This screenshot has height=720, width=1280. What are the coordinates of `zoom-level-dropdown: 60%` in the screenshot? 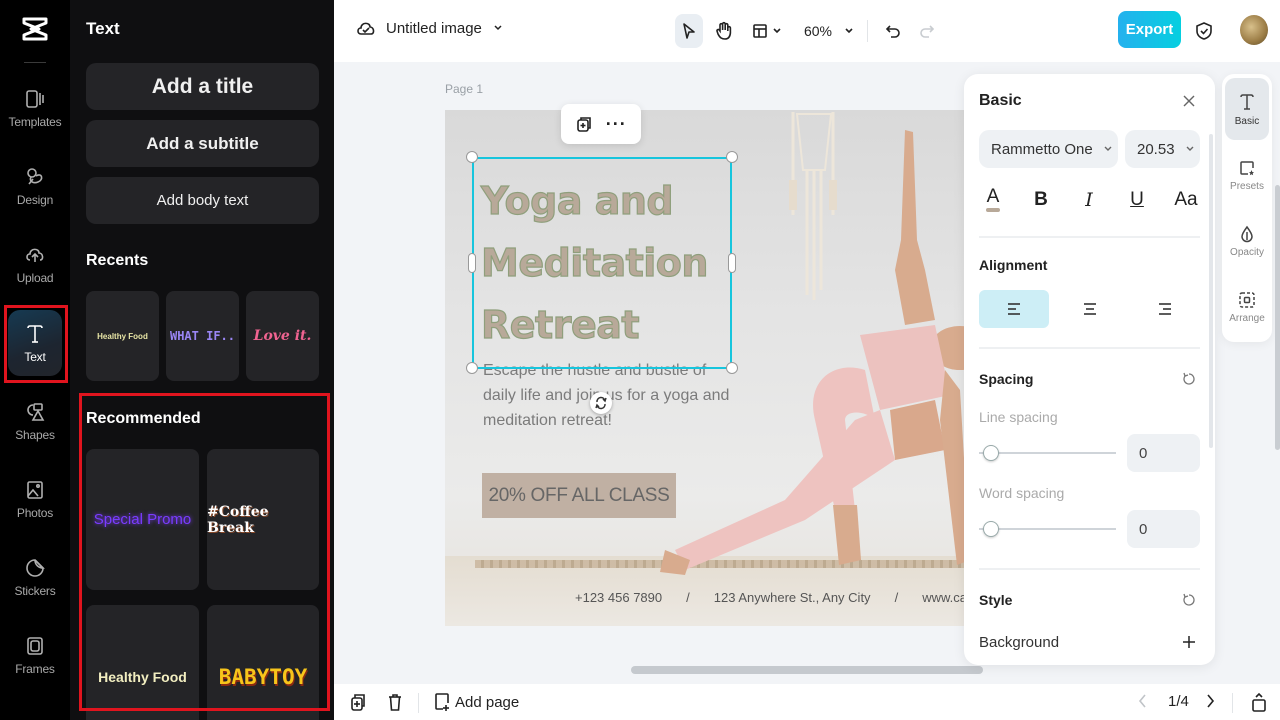 It's located at (829, 31).